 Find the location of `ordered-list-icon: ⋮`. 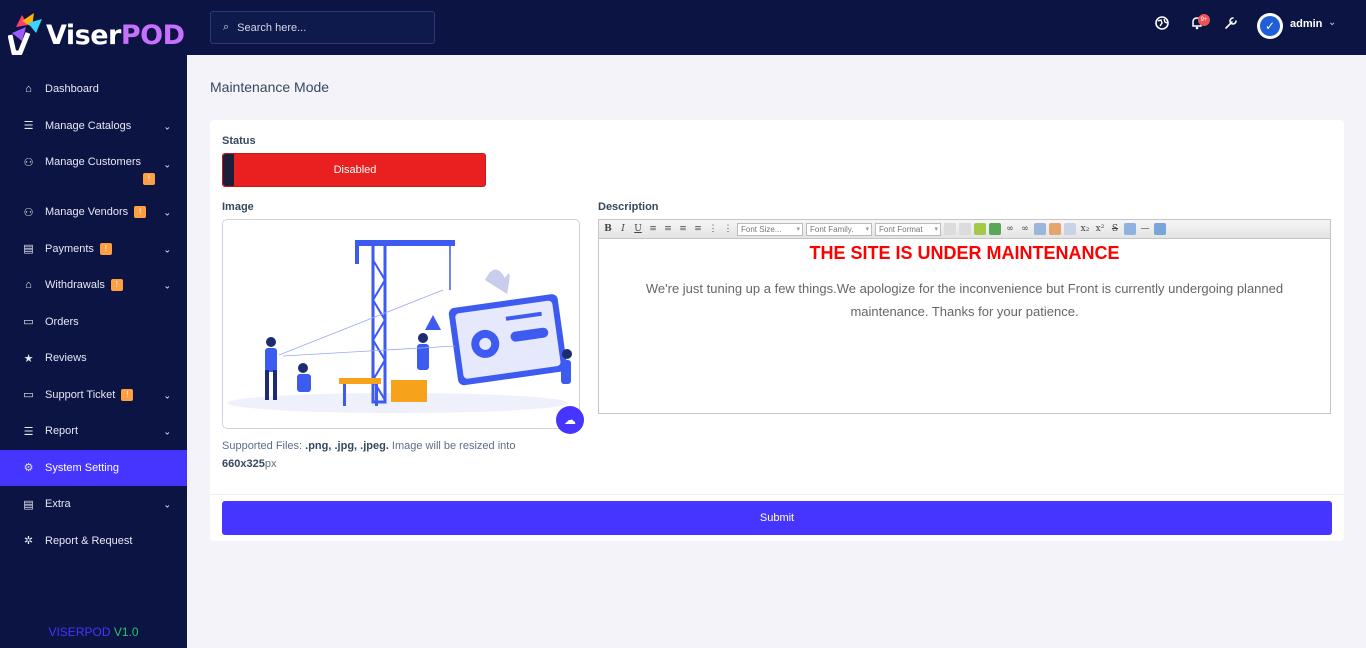

ordered-list-icon: ⋮ is located at coordinates (713, 229).